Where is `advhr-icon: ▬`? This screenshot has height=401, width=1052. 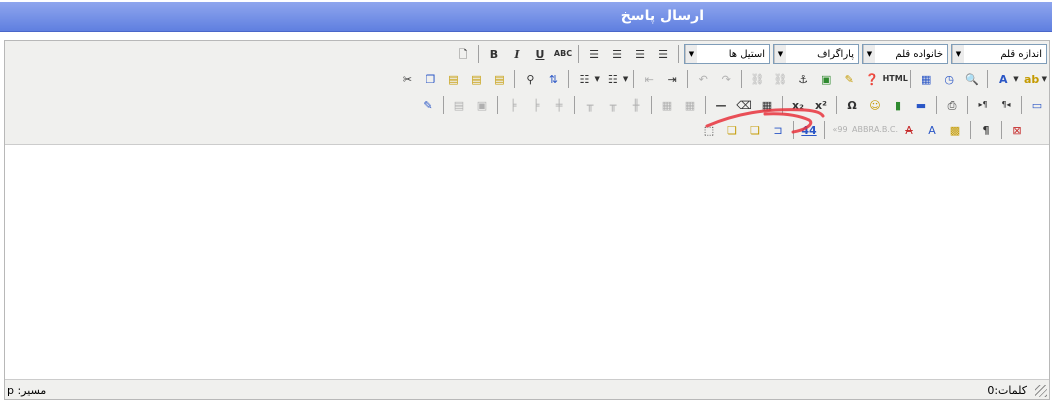
advhr-icon: ▬ is located at coordinates (921, 105).